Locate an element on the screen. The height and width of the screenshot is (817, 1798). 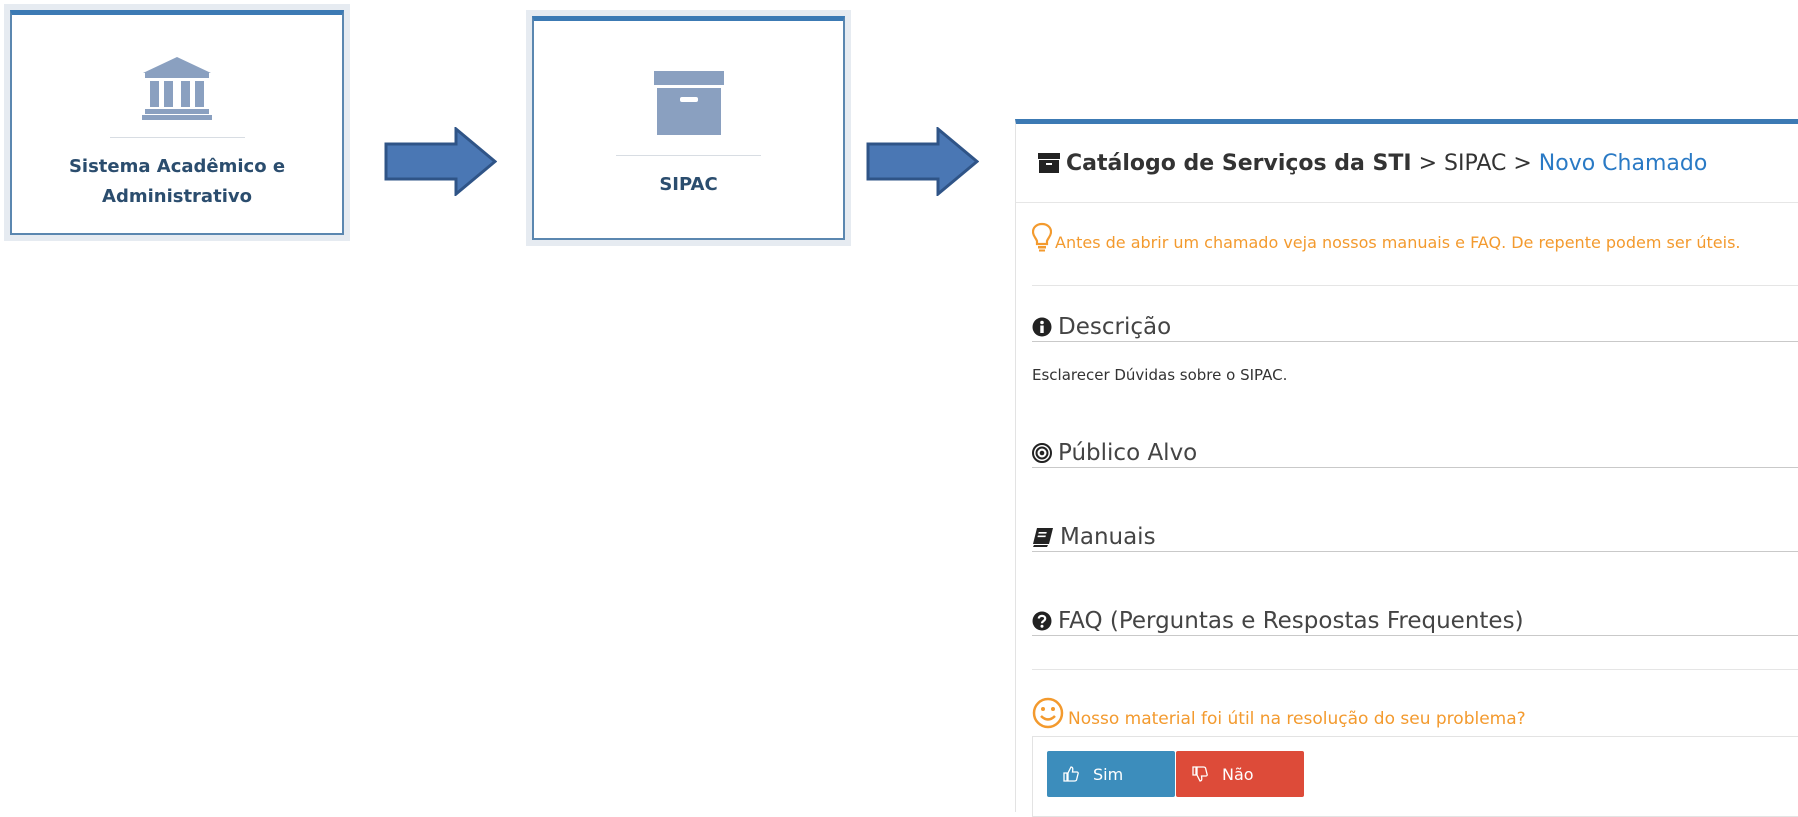
card-label-line1: Sistema Acadêmico e is located at coordinates (177, 166).